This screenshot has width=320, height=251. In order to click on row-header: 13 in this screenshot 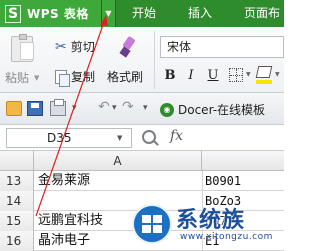, I will do `click(17, 181)`.